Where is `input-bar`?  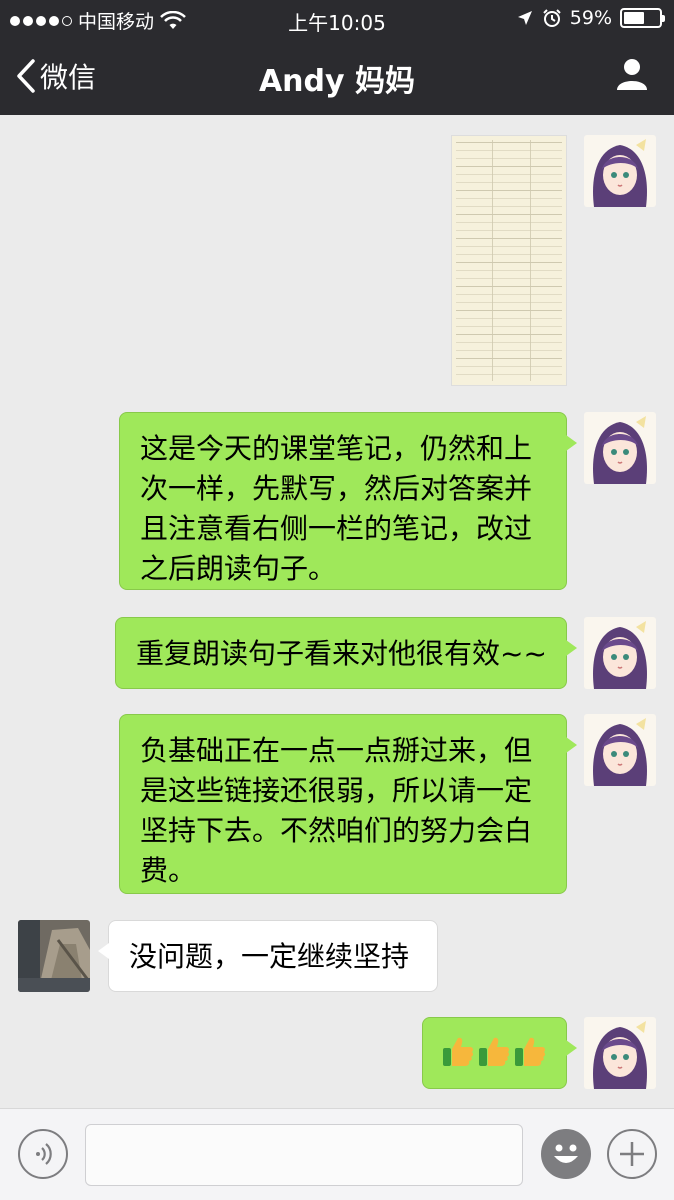
input-bar is located at coordinates (337, 1154).